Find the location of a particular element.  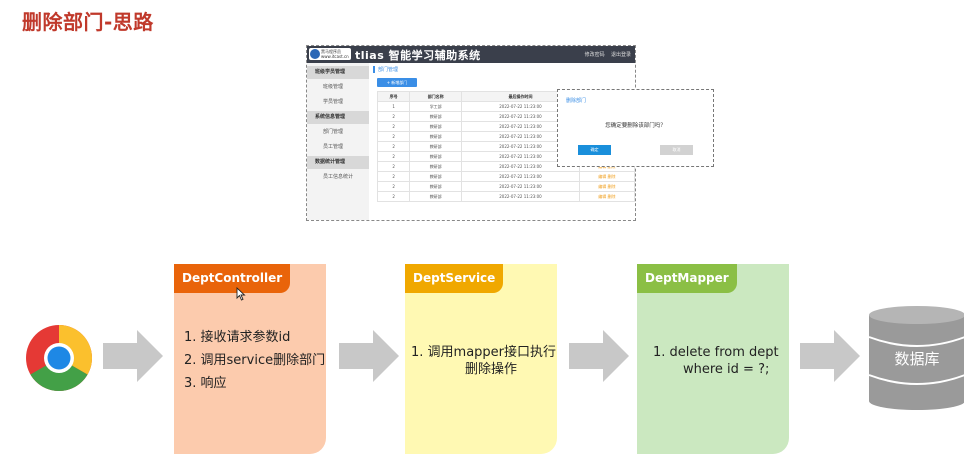

logo-url: www.itcast.cn is located at coordinates (335, 56).